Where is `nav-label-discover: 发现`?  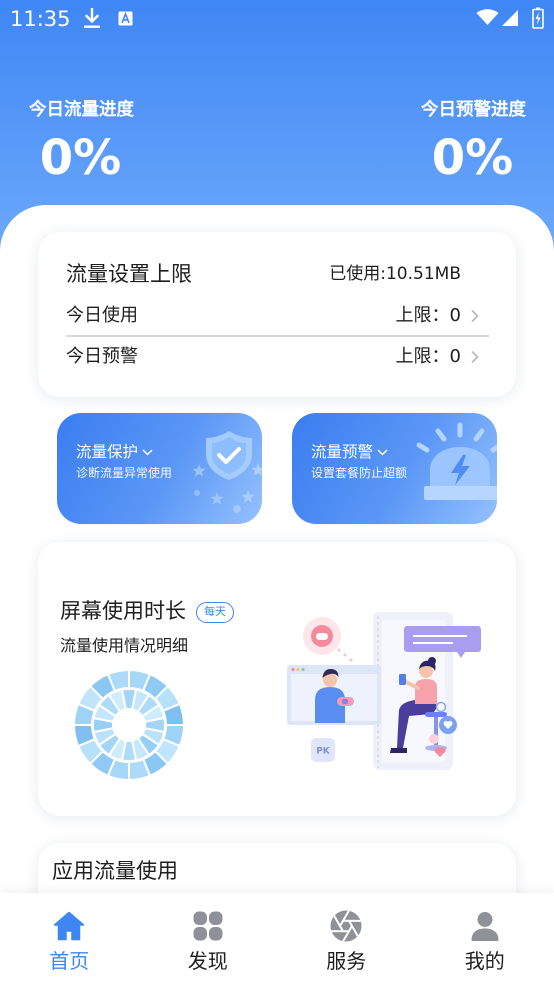
nav-label-discover: 发现 is located at coordinates (207, 961).